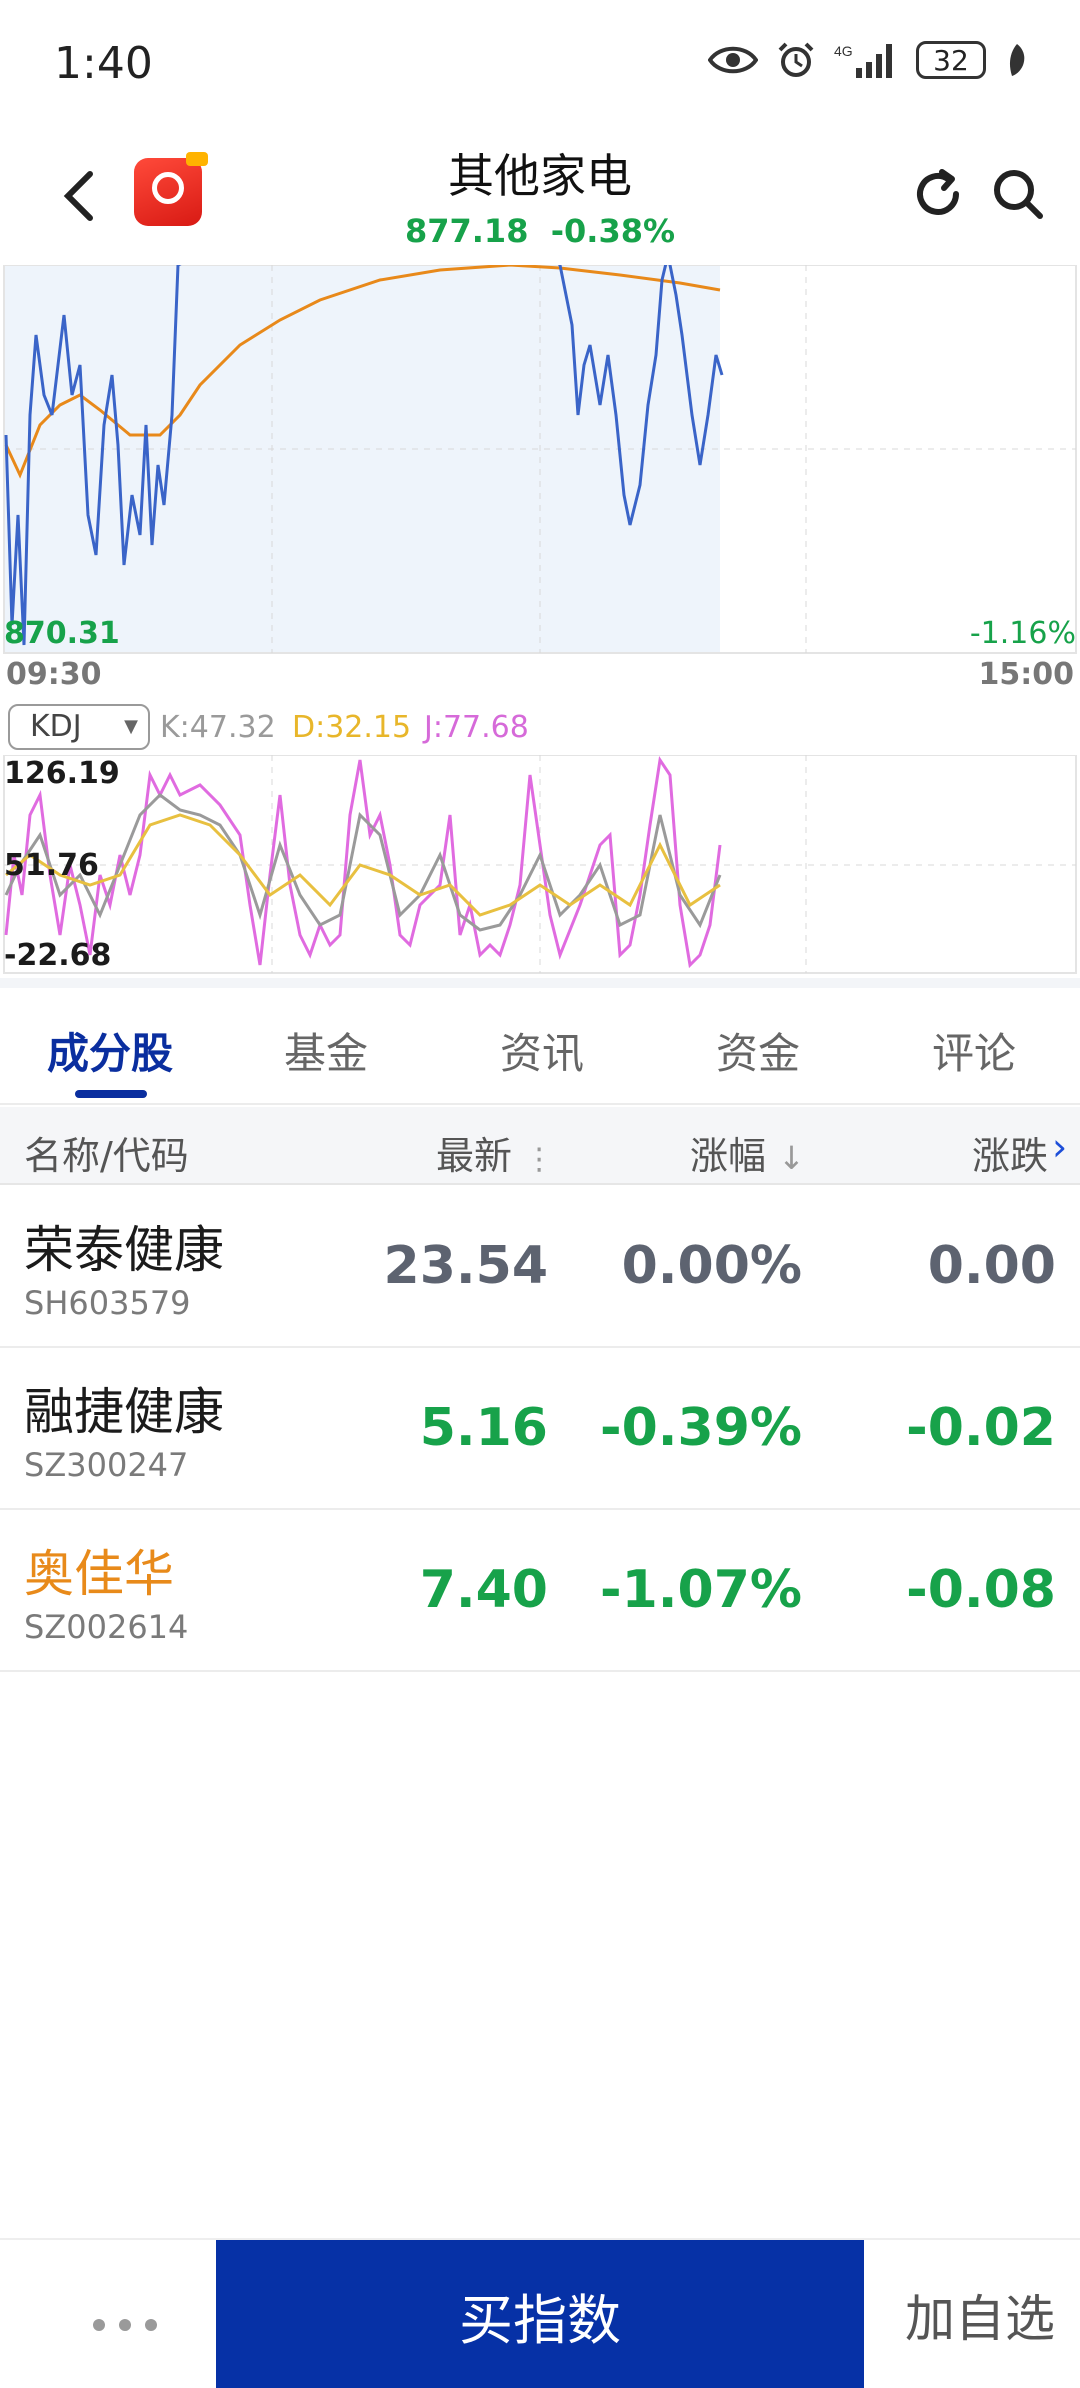 The width and height of the screenshot is (1080, 2388). I want to click on time-start: 09:30, so click(54, 674).